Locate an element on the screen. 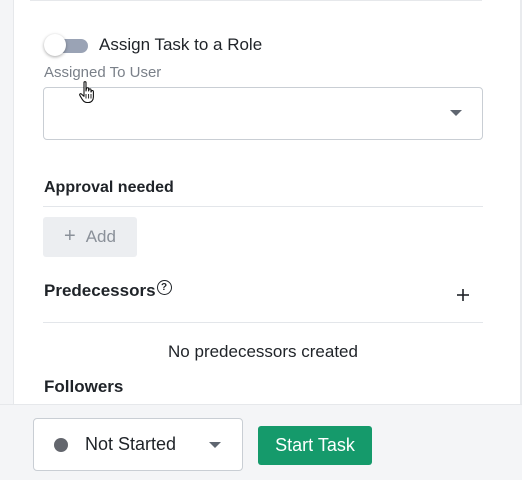  status-dropdown: Not Started is located at coordinates (138, 444).